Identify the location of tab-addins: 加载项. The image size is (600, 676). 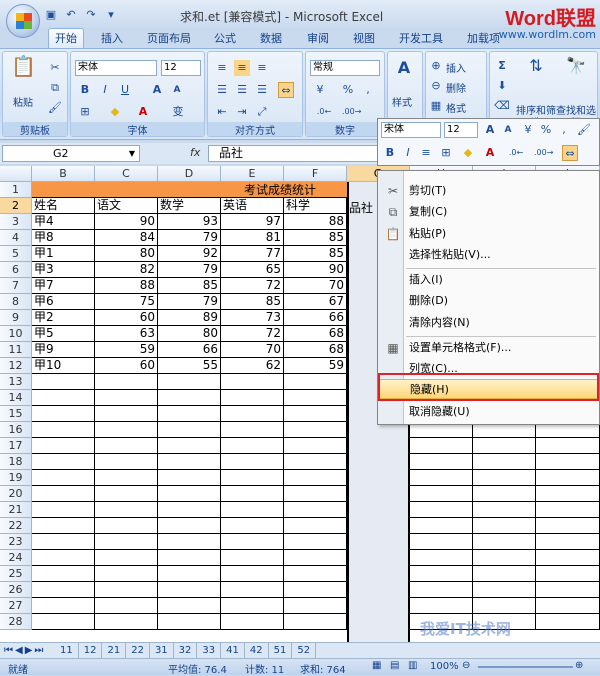
(483, 38).